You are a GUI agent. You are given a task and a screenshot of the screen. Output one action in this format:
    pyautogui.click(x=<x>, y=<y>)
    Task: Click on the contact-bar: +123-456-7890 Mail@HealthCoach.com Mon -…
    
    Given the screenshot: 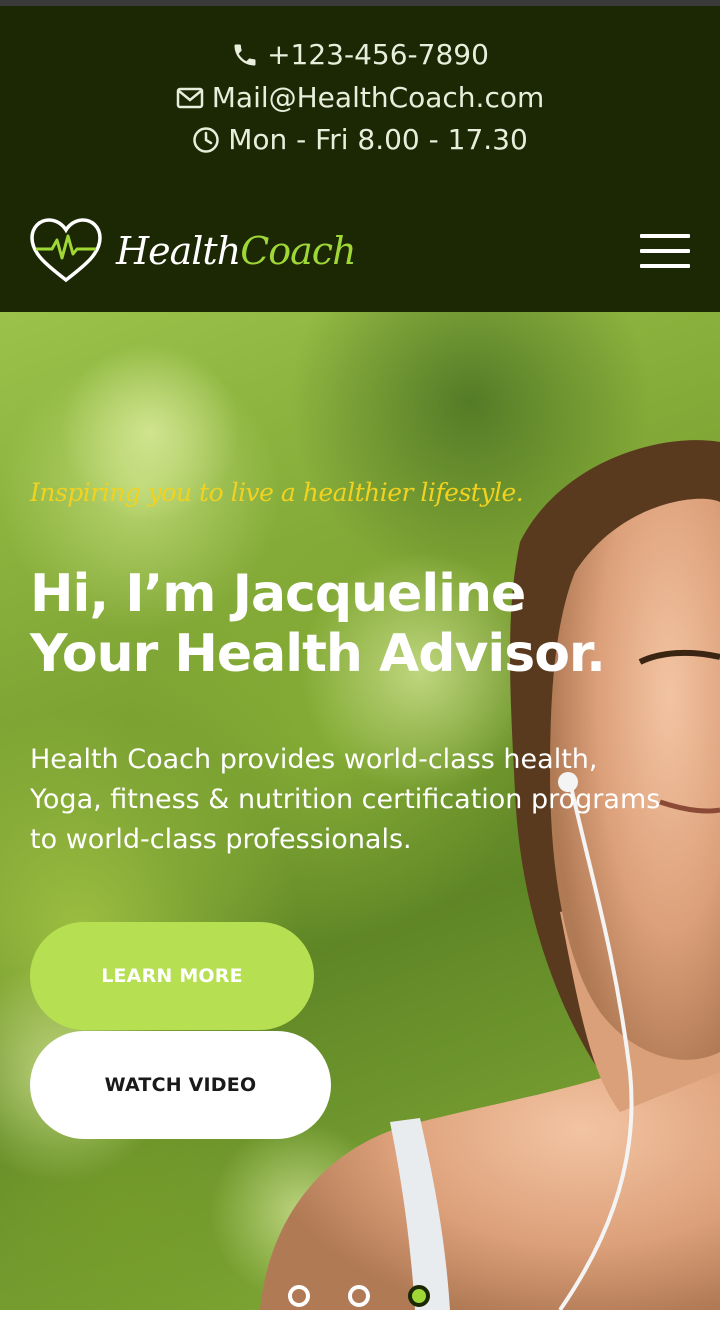 What is the action you would take?
    pyautogui.click(x=360, y=99)
    